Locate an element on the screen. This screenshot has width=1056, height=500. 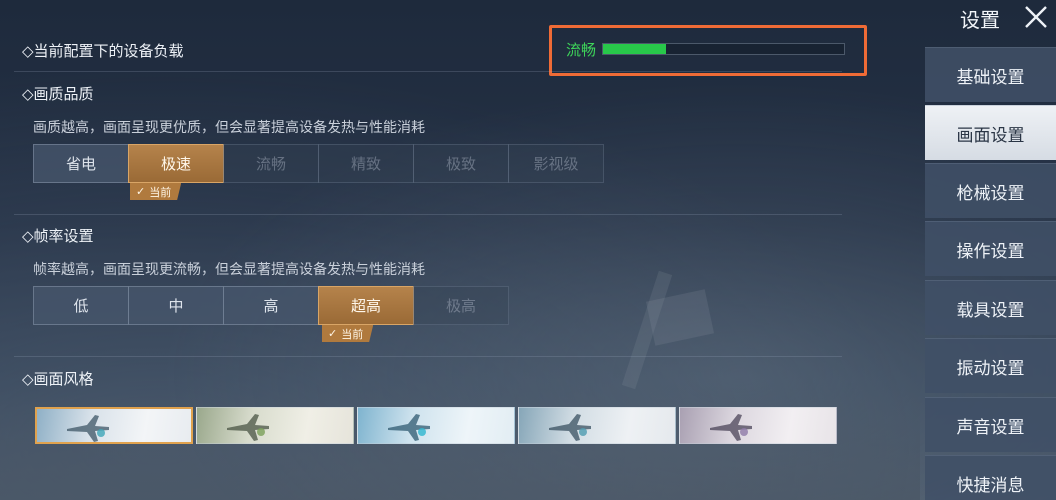
quality-option-fine: 精致 is located at coordinates (366, 163).